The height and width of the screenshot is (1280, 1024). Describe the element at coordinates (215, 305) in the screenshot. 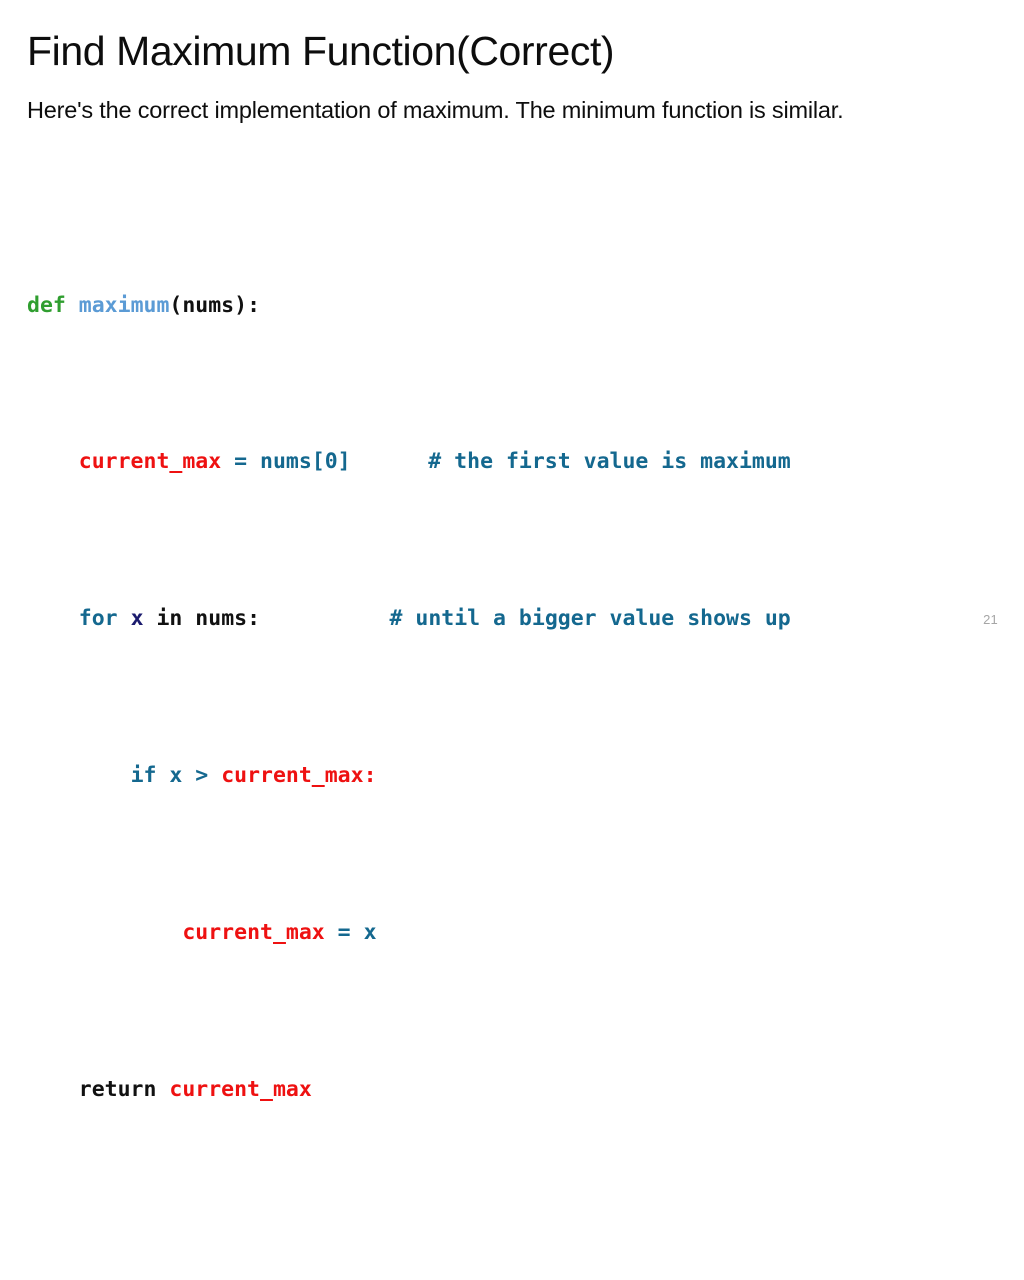

I see `function-params: (nums):` at that location.